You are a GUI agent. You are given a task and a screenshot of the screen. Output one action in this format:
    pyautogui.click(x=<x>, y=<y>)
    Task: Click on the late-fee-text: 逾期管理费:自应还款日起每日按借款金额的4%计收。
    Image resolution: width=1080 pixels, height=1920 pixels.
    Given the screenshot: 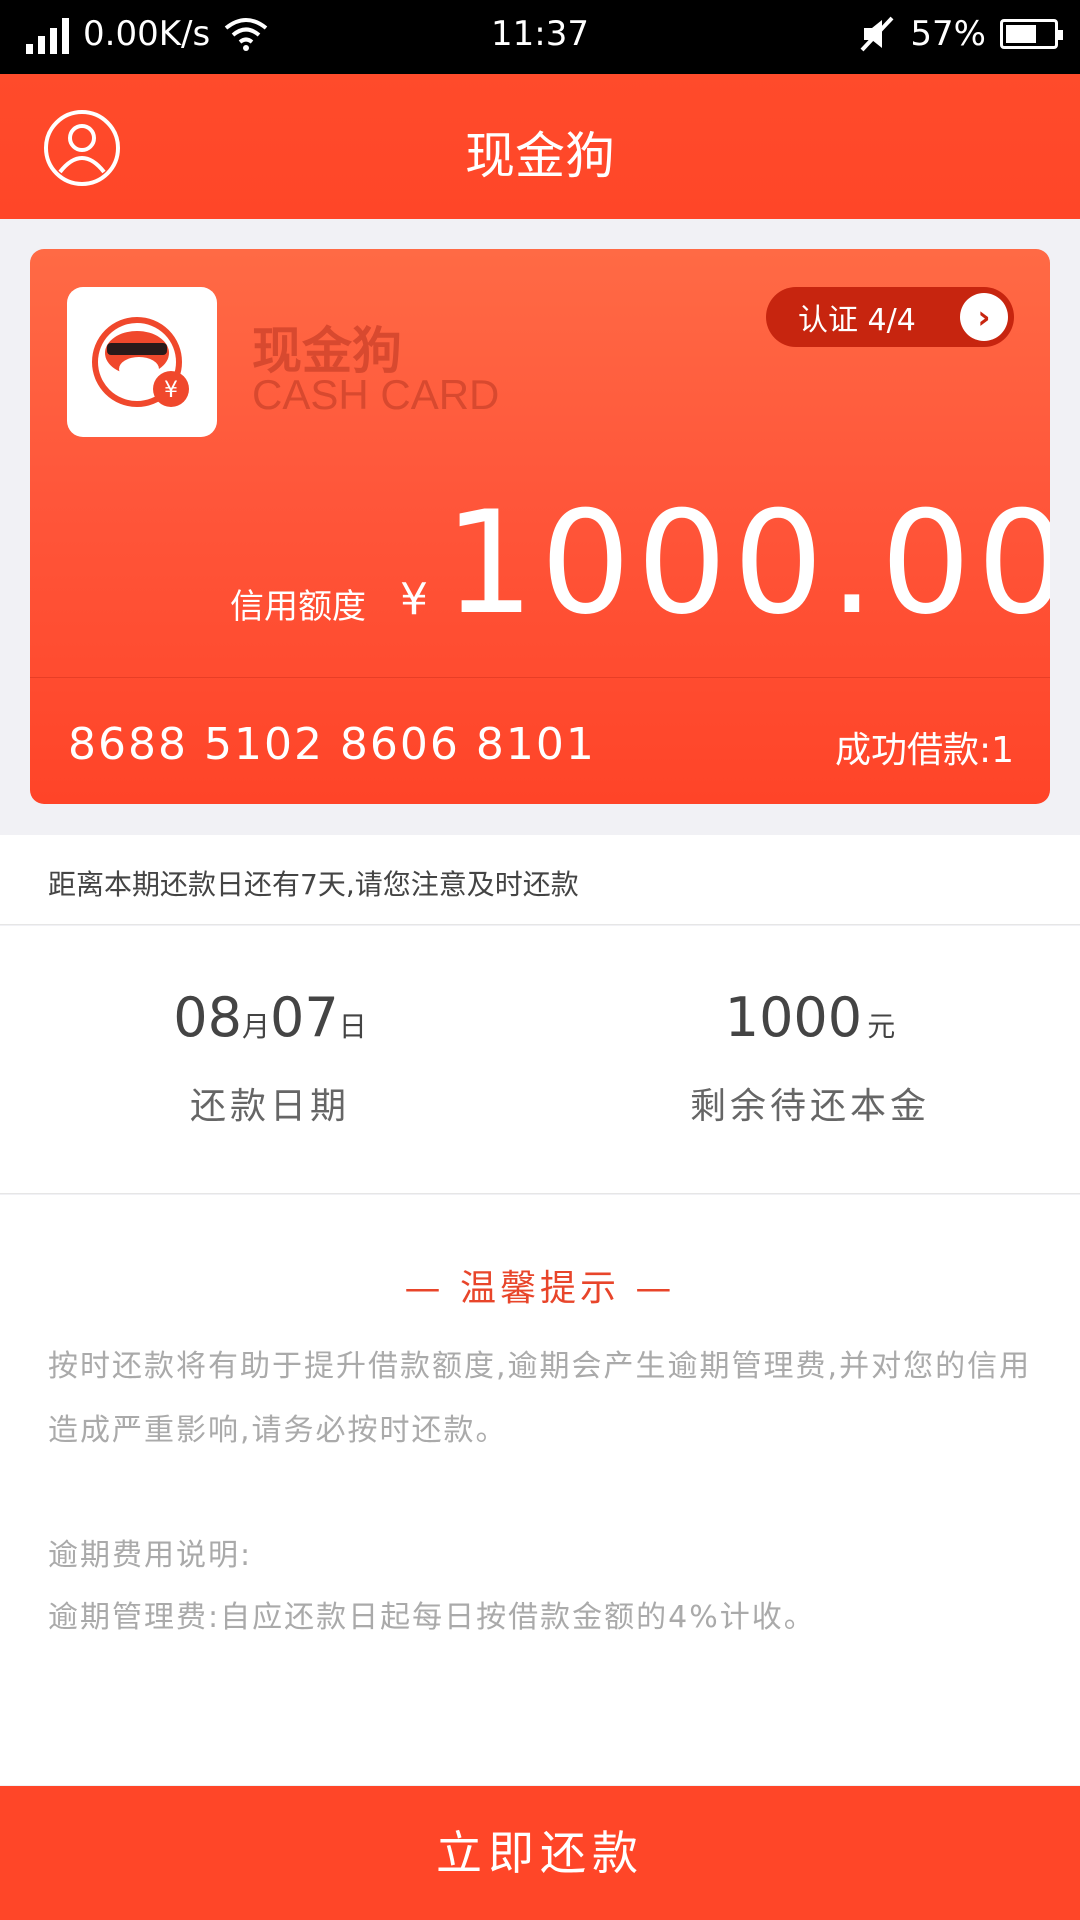 What is the action you would take?
    pyautogui.click(x=432, y=1617)
    